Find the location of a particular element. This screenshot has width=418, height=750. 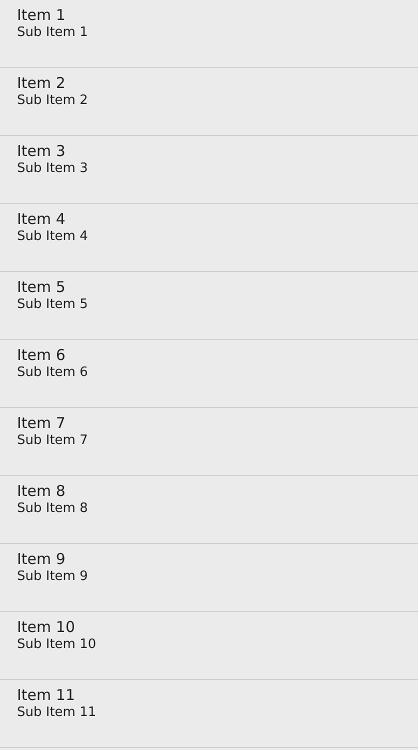

item-subtitle: Sub Item 7 is located at coordinates (52, 441).